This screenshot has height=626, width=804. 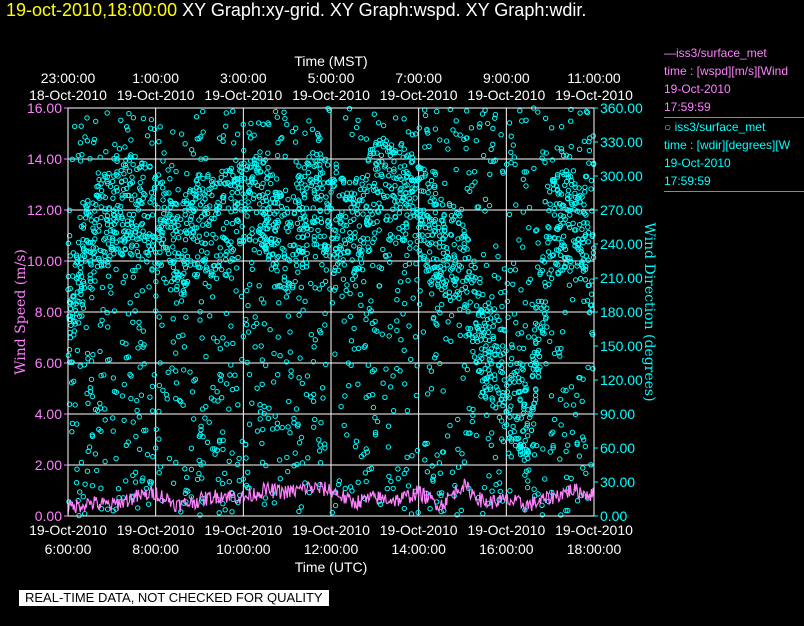 I want to click on right-tick-label: 240.00, so click(x=621, y=244).